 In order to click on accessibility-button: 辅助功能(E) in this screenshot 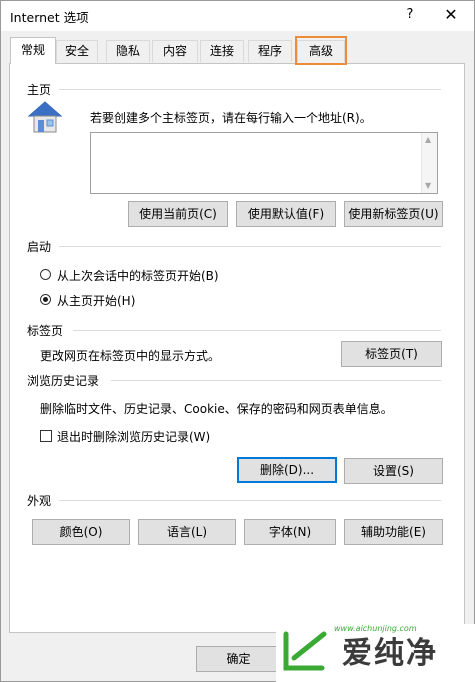, I will do `click(393, 532)`.